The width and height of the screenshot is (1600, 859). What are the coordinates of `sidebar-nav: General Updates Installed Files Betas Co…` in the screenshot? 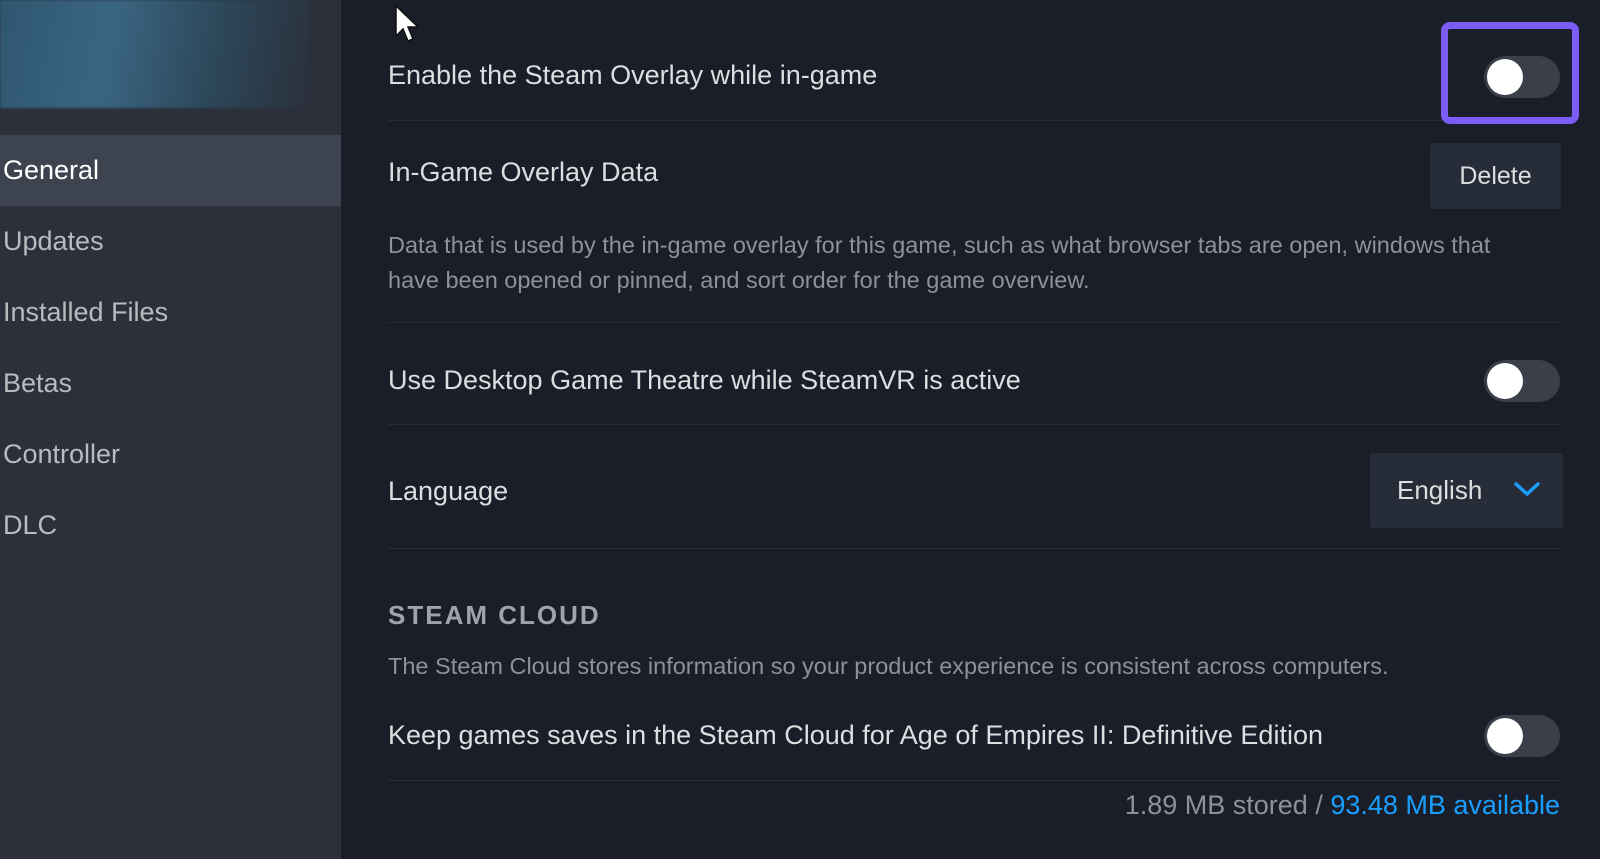 It's located at (170, 348).